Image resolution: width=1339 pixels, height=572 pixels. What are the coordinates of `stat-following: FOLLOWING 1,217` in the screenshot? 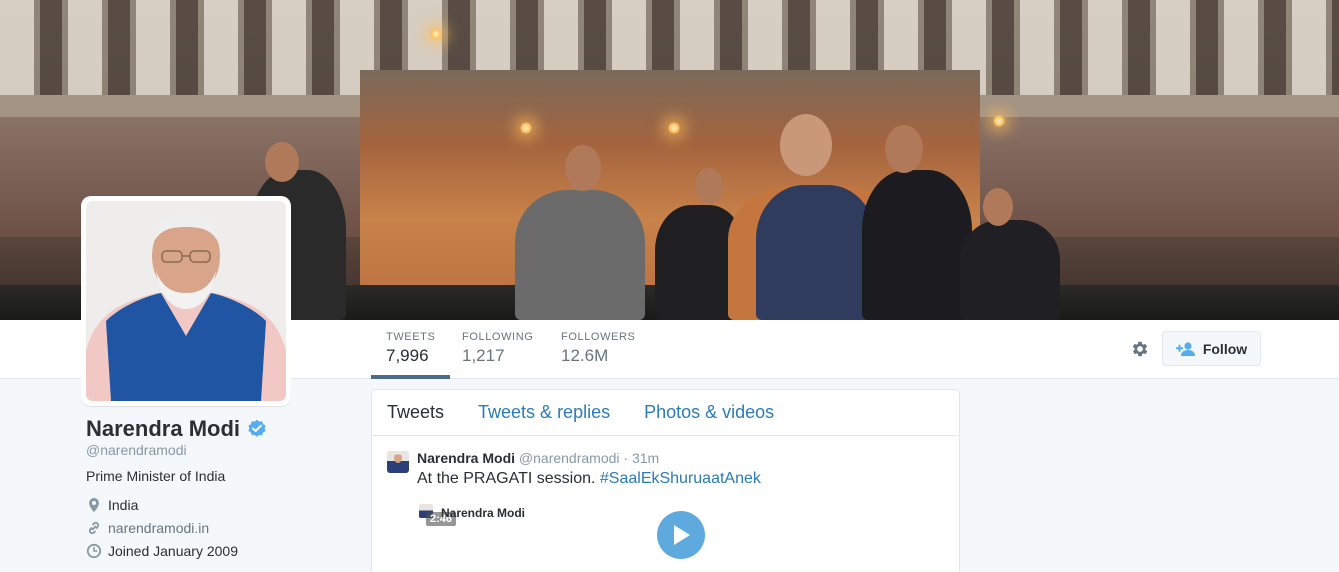 It's located at (497, 349).